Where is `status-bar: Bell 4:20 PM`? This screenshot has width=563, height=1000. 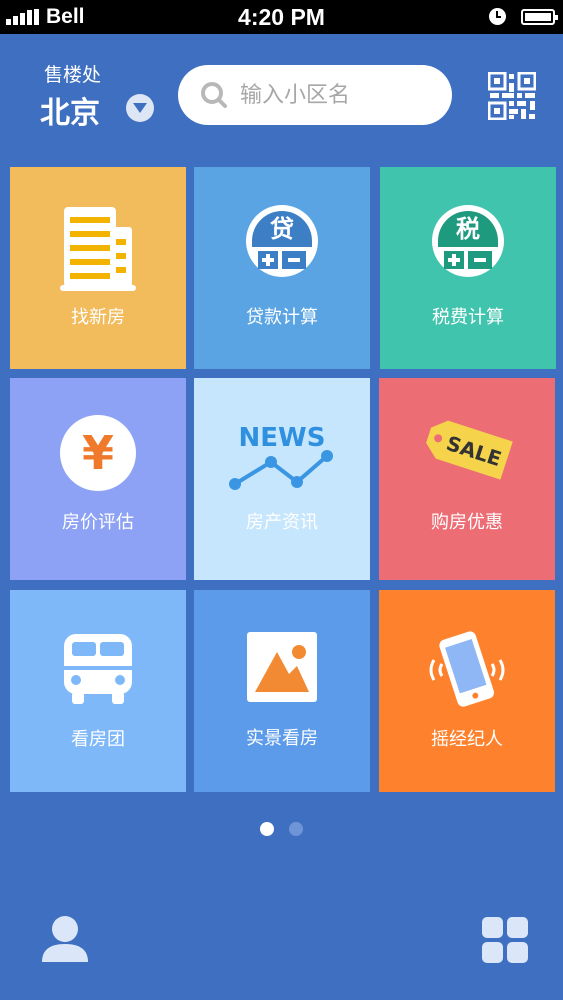
status-bar: Bell 4:20 PM is located at coordinates (281, 17).